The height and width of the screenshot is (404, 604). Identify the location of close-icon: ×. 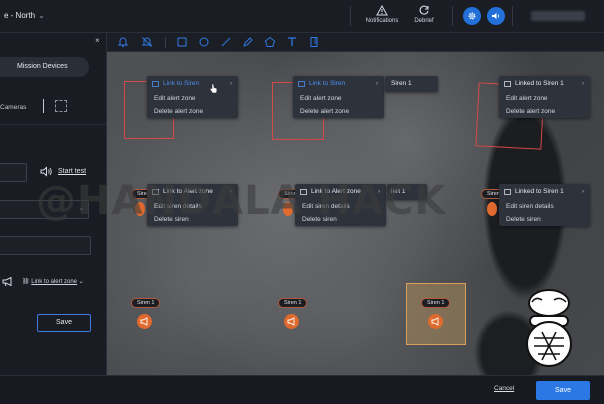
(97, 40).